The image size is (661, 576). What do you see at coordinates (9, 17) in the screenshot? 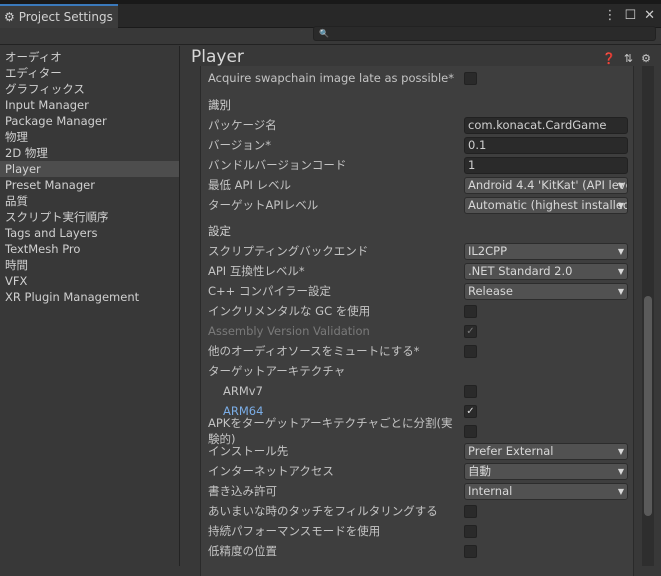
I see `gear-icon: ⚙` at bounding box center [9, 17].